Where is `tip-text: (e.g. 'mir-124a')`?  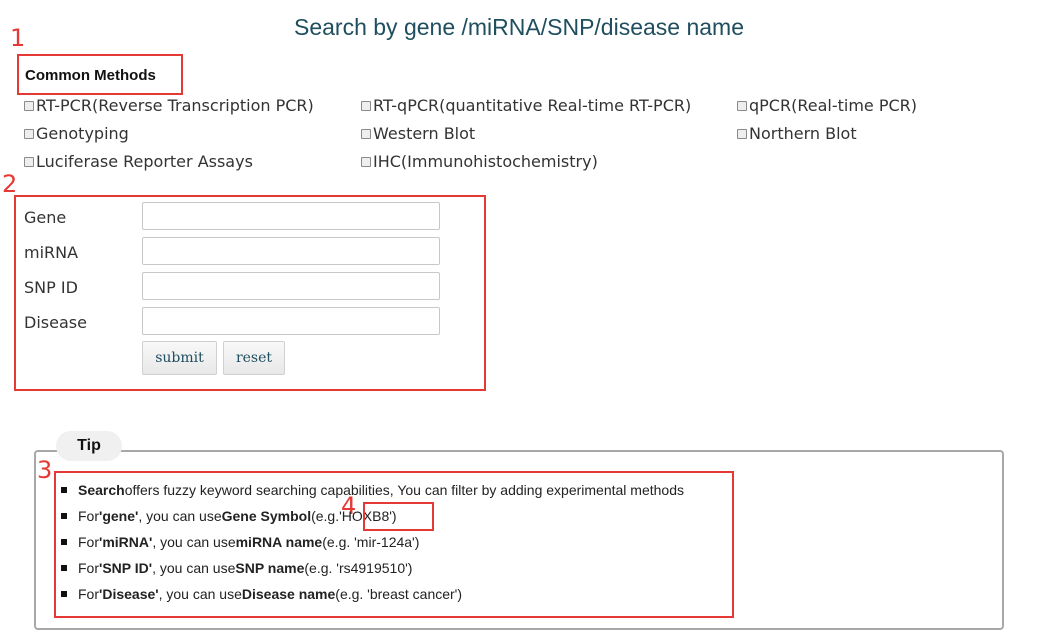 tip-text: (e.g. 'mir-124a') is located at coordinates (371, 542).